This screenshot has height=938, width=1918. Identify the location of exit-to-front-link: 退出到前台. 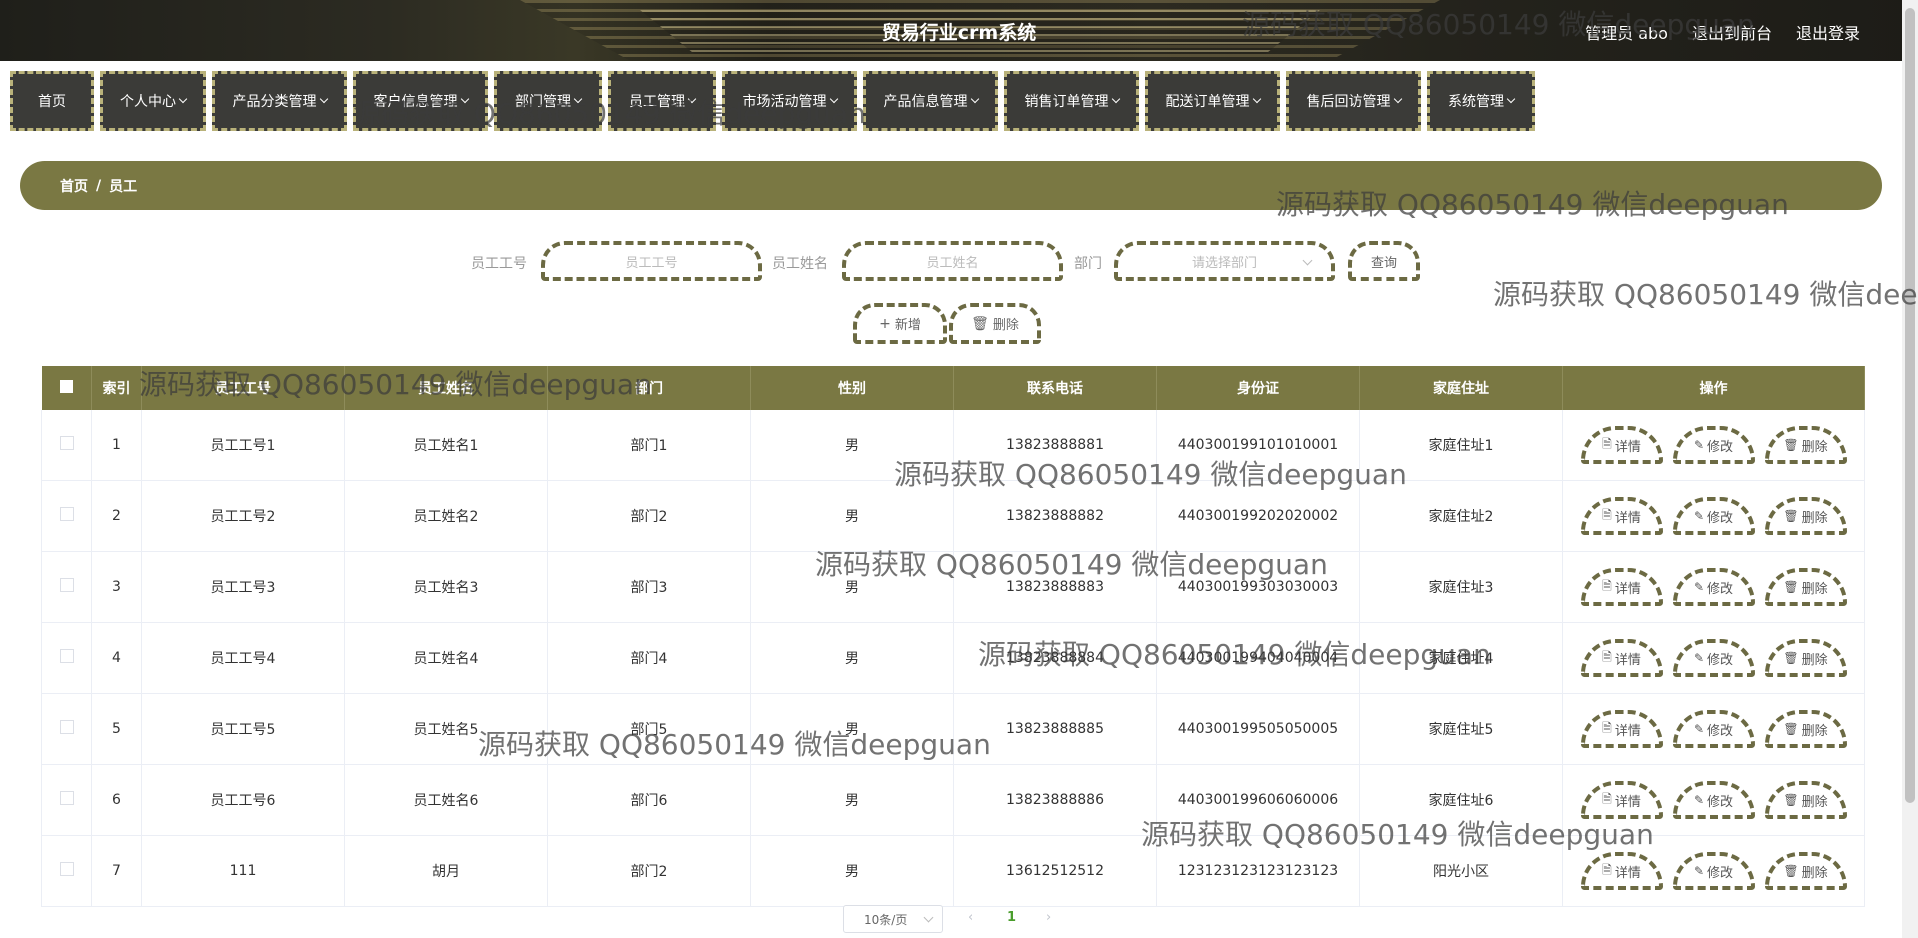
(1732, 32).